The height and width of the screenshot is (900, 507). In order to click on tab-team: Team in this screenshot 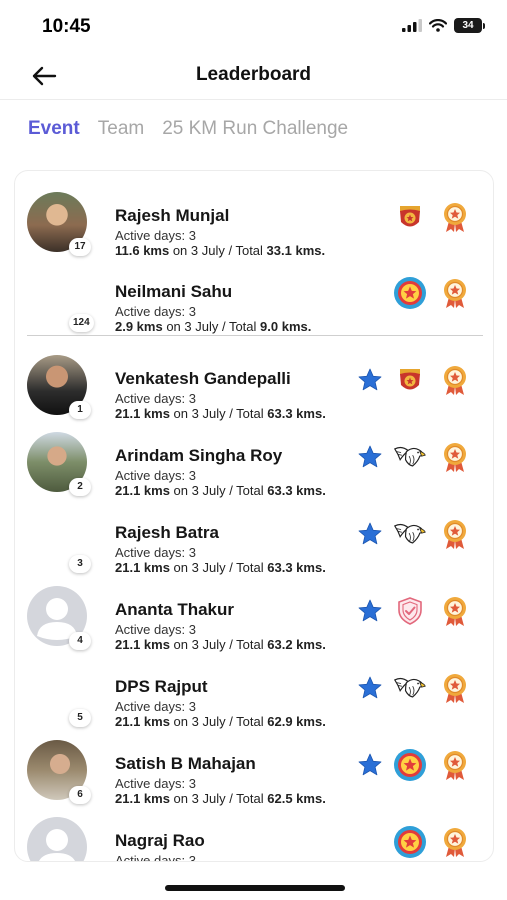, I will do `click(121, 129)`.